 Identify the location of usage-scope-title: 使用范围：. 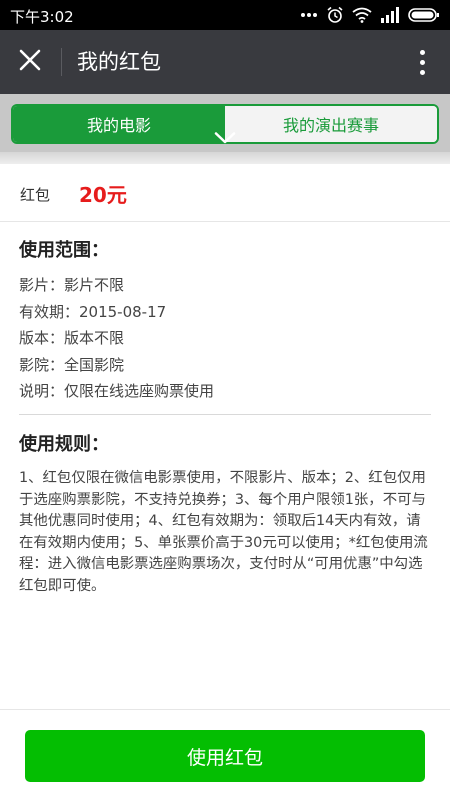
(64, 250).